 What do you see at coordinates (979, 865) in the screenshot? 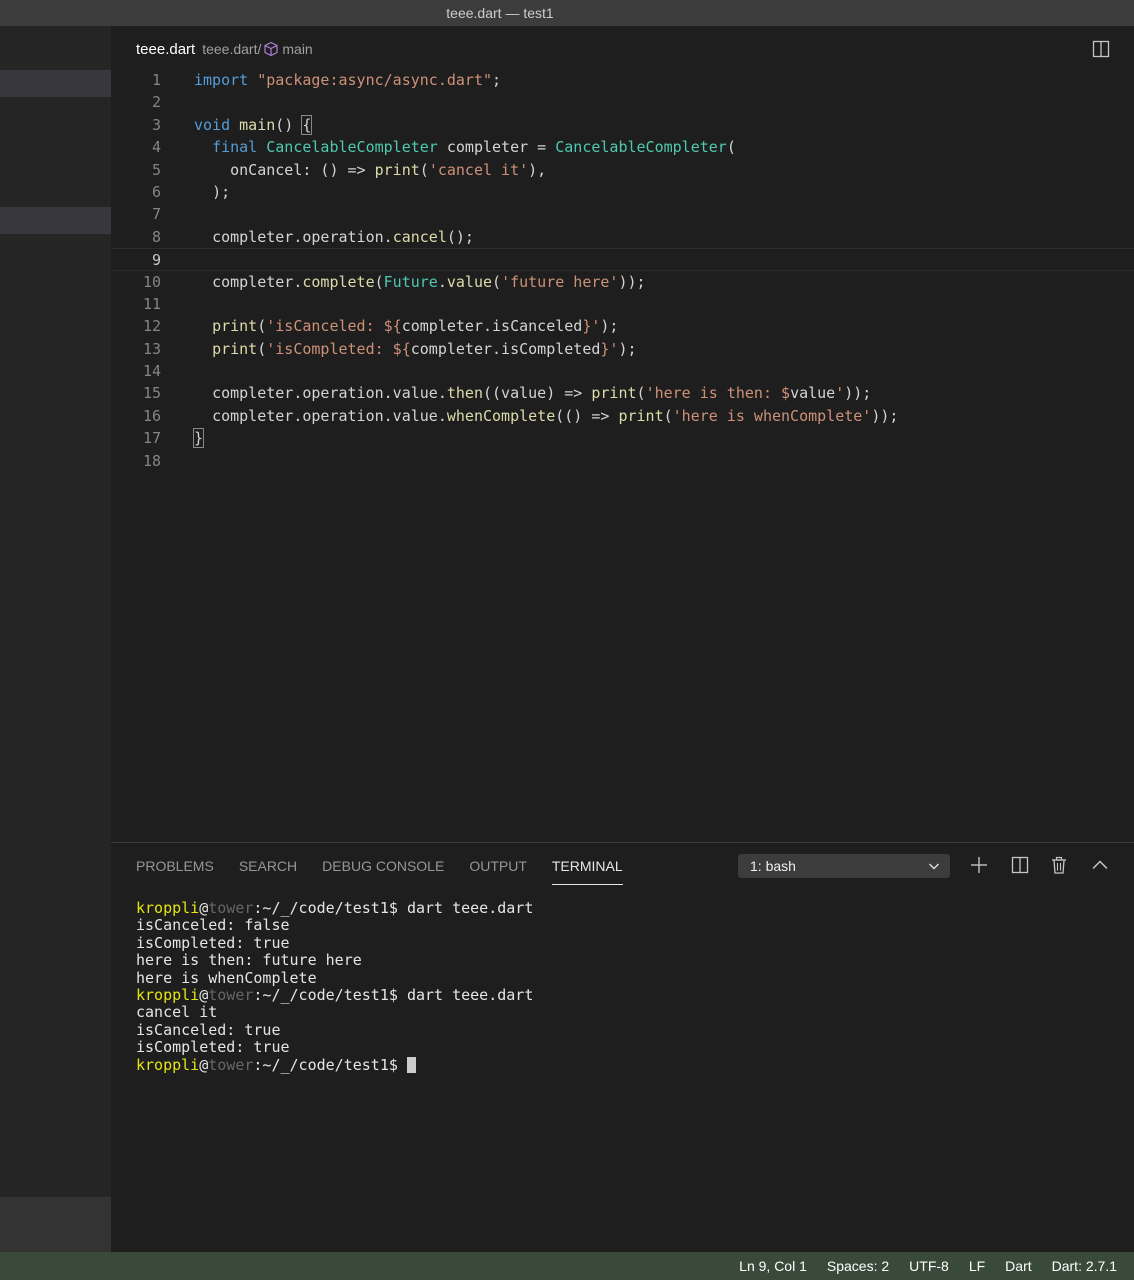
I see `plus-icon` at bounding box center [979, 865].